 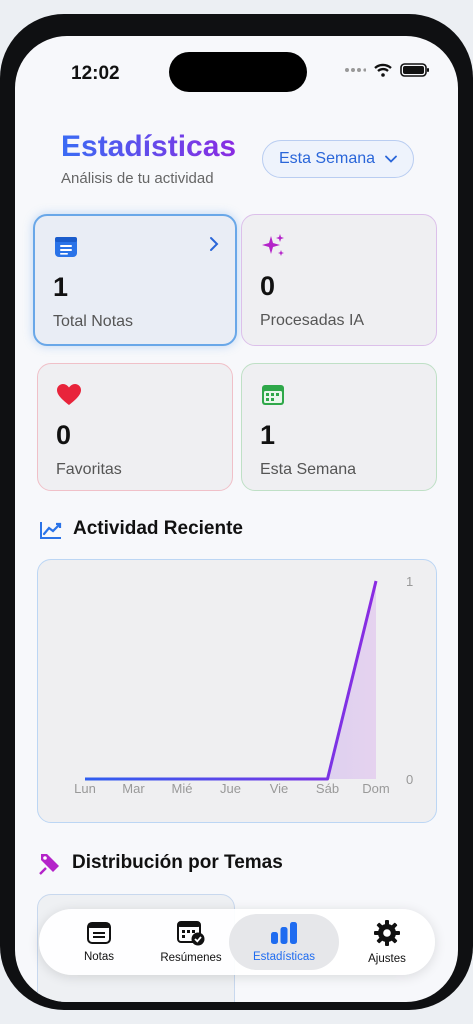 I want to click on x-tick-label: Sáb, so click(x=327, y=788).